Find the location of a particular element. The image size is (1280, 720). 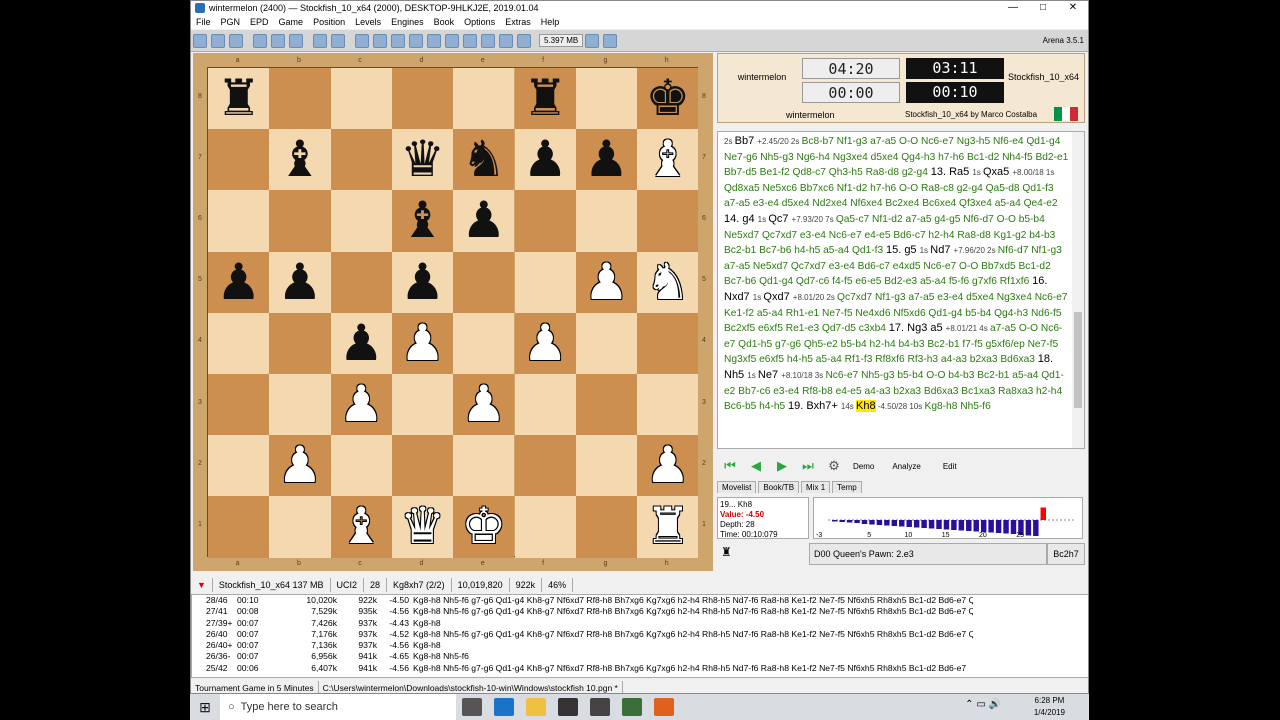

move-text: 15. g5 is located at coordinates (903, 250).